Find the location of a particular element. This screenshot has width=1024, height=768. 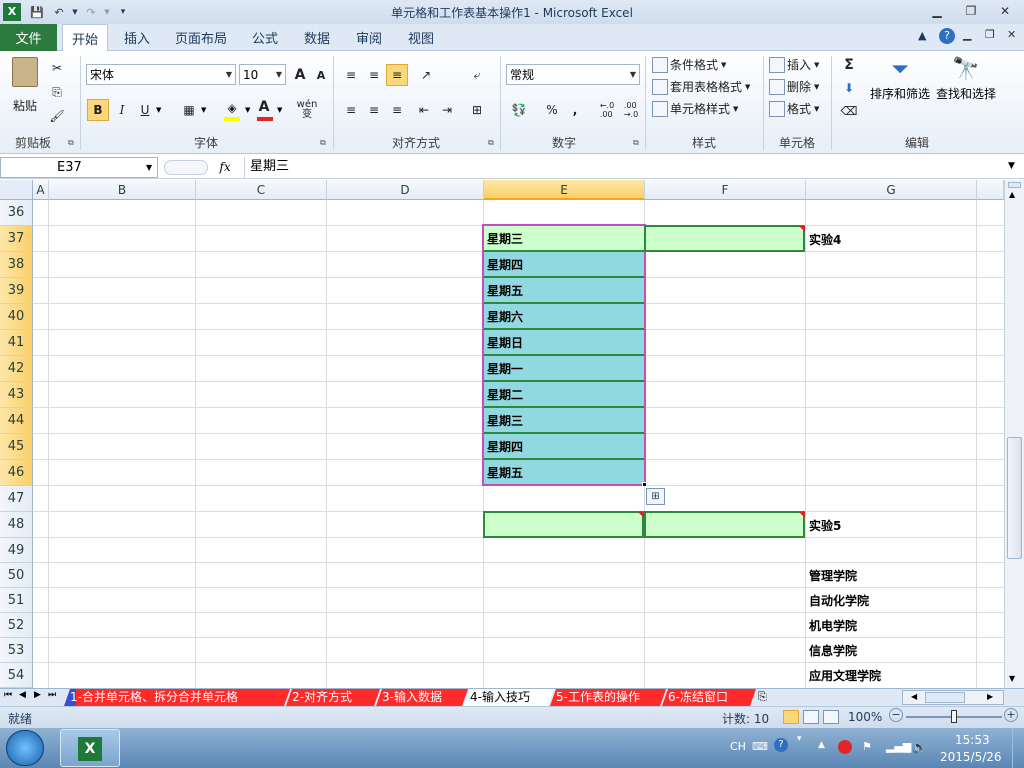

sheet-tab-6: 6-冻结窗口 is located at coordinates (709, 697).